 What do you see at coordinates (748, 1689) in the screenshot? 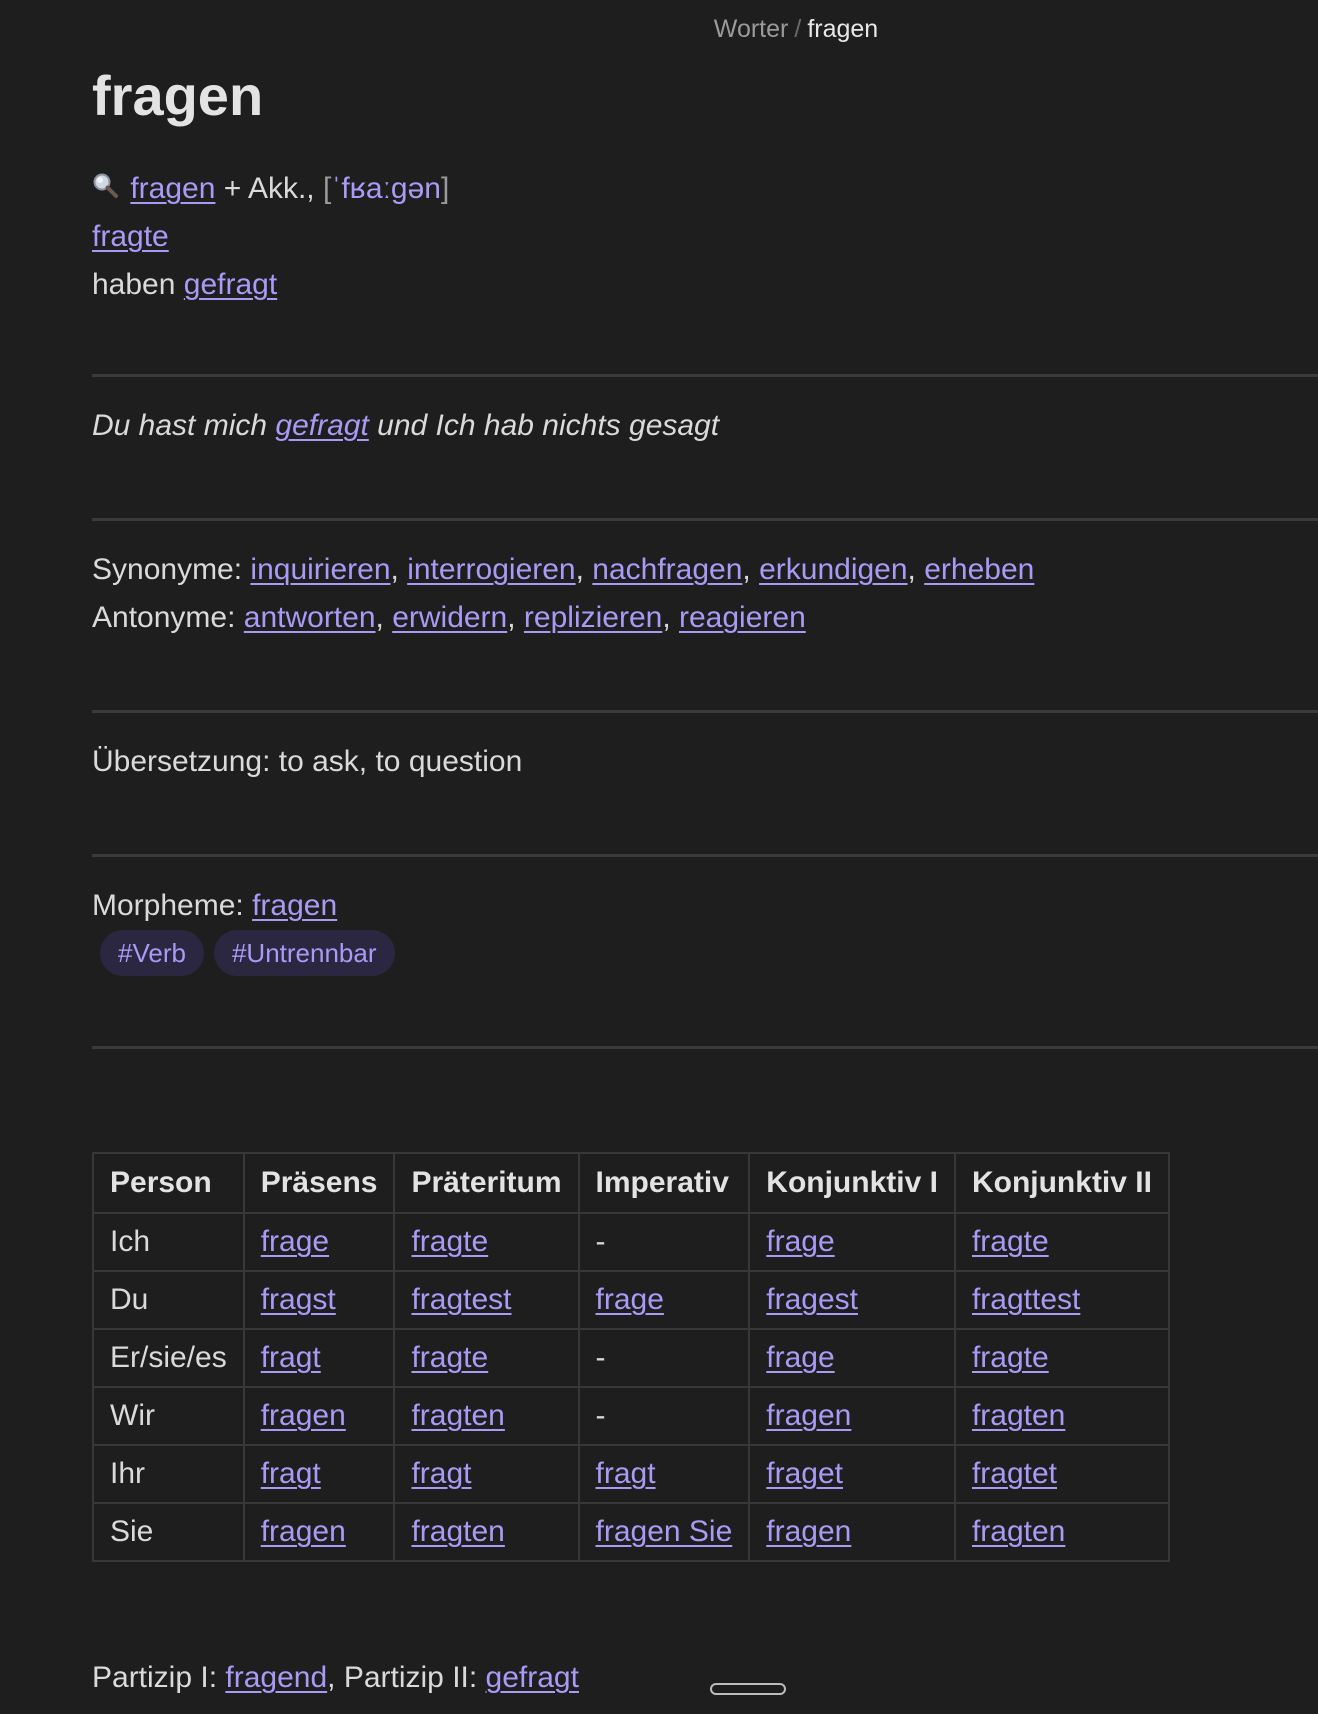
I see `scroll-handle` at bounding box center [748, 1689].